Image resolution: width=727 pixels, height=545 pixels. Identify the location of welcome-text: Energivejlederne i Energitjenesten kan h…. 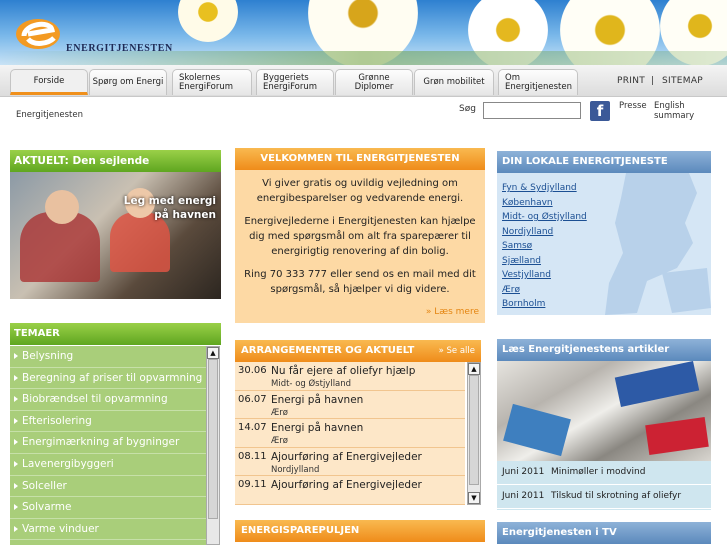
(360, 236).